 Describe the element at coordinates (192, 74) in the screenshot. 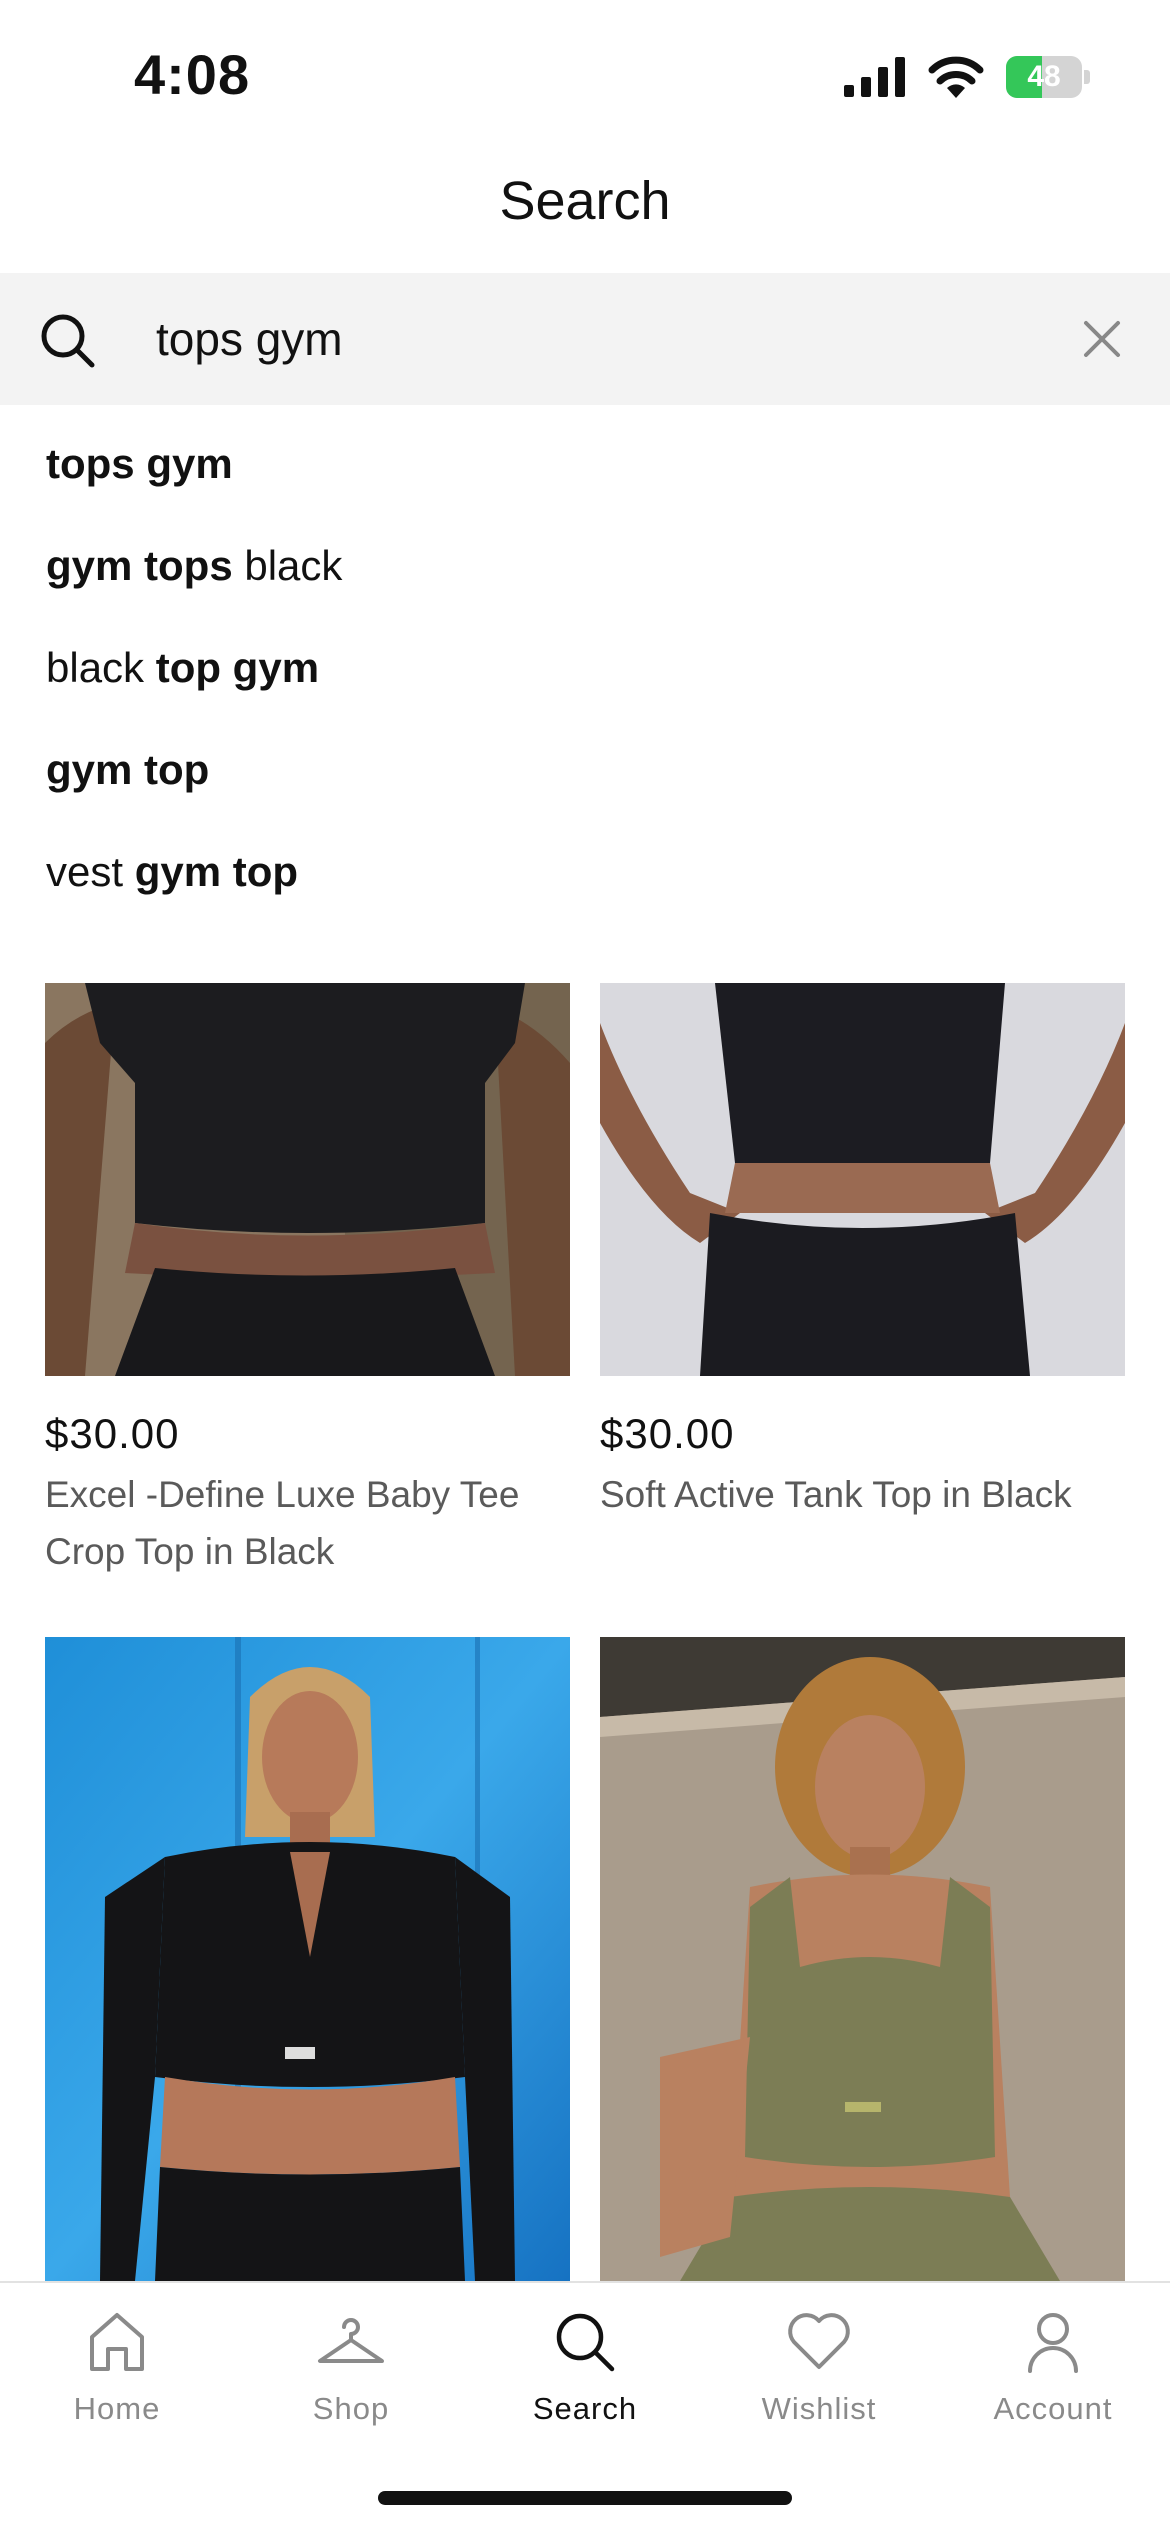

I see `status-time: 4:08` at that location.